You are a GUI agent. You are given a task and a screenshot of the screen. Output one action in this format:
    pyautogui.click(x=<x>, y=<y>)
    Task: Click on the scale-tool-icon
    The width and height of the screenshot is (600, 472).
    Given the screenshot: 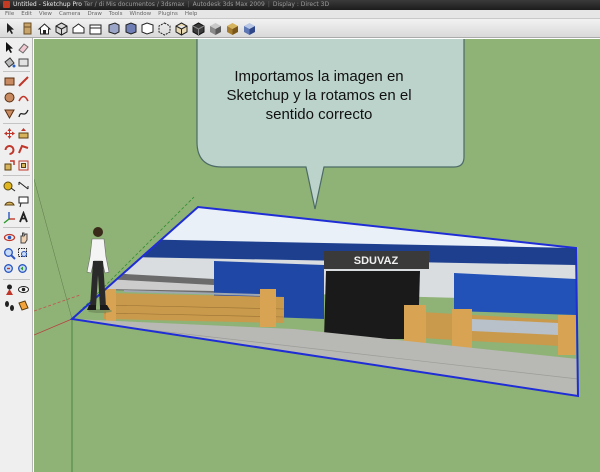 What is the action you would take?
    pyautogui.click(x=9, y=165)
    